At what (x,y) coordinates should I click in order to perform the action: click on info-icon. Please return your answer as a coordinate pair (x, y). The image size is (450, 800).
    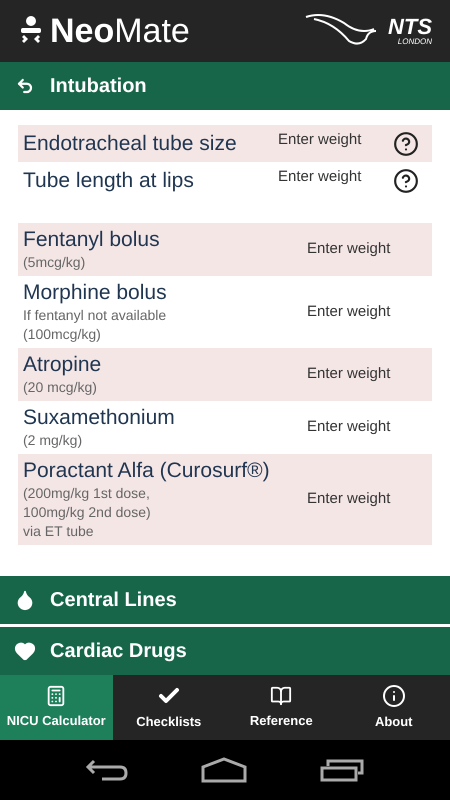
    Looking at the image, I should click on (394, 696).